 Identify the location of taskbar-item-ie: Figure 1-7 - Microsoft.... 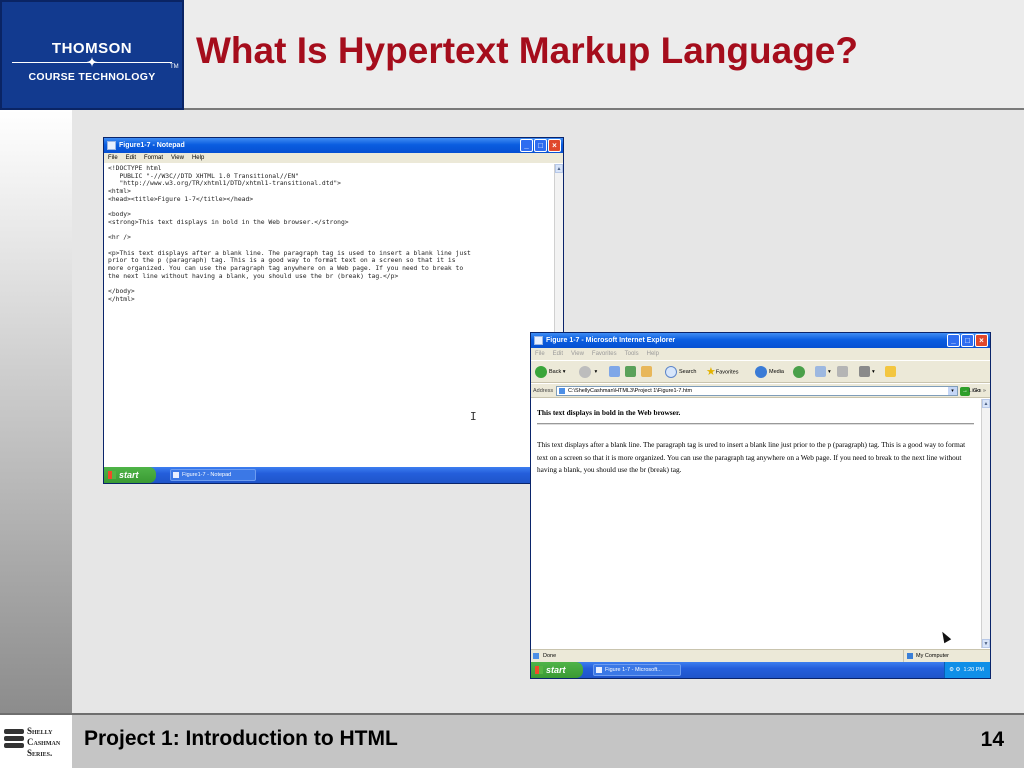
(637, 670).